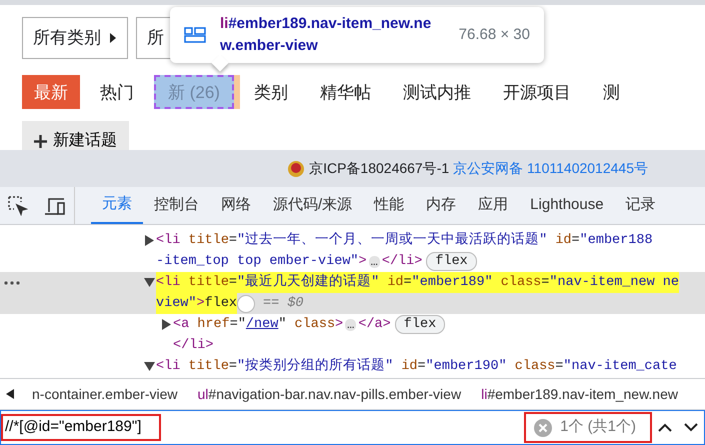  I want to click on plus-icon, so click(40, 141).